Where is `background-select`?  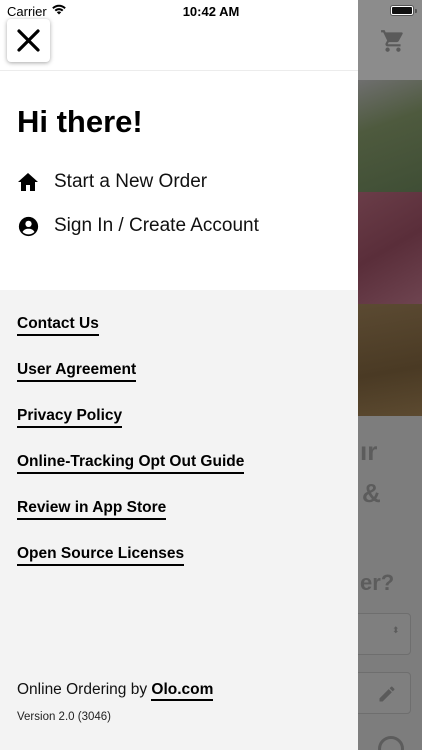 background-select is located at coordinates (380, 634).